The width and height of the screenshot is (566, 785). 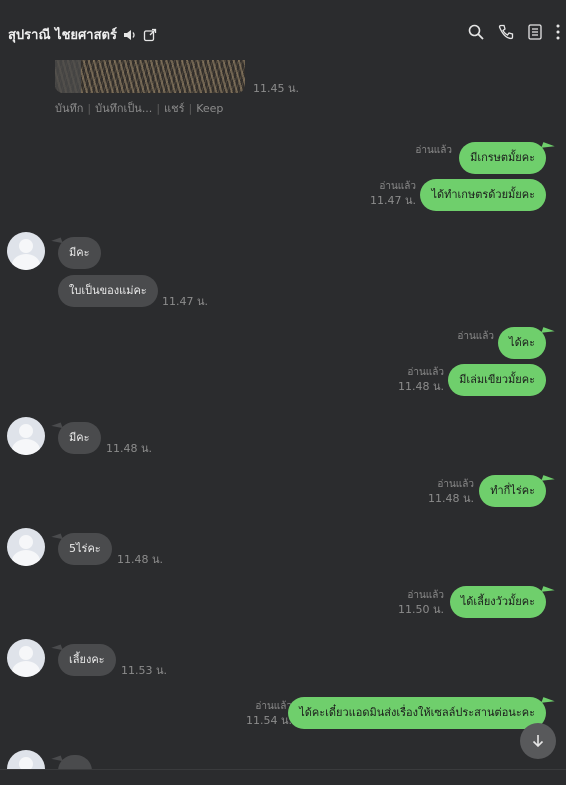 I want to click on contact-name: สุปราณี ไชยศาสตร์, so click(x=62, y=34).